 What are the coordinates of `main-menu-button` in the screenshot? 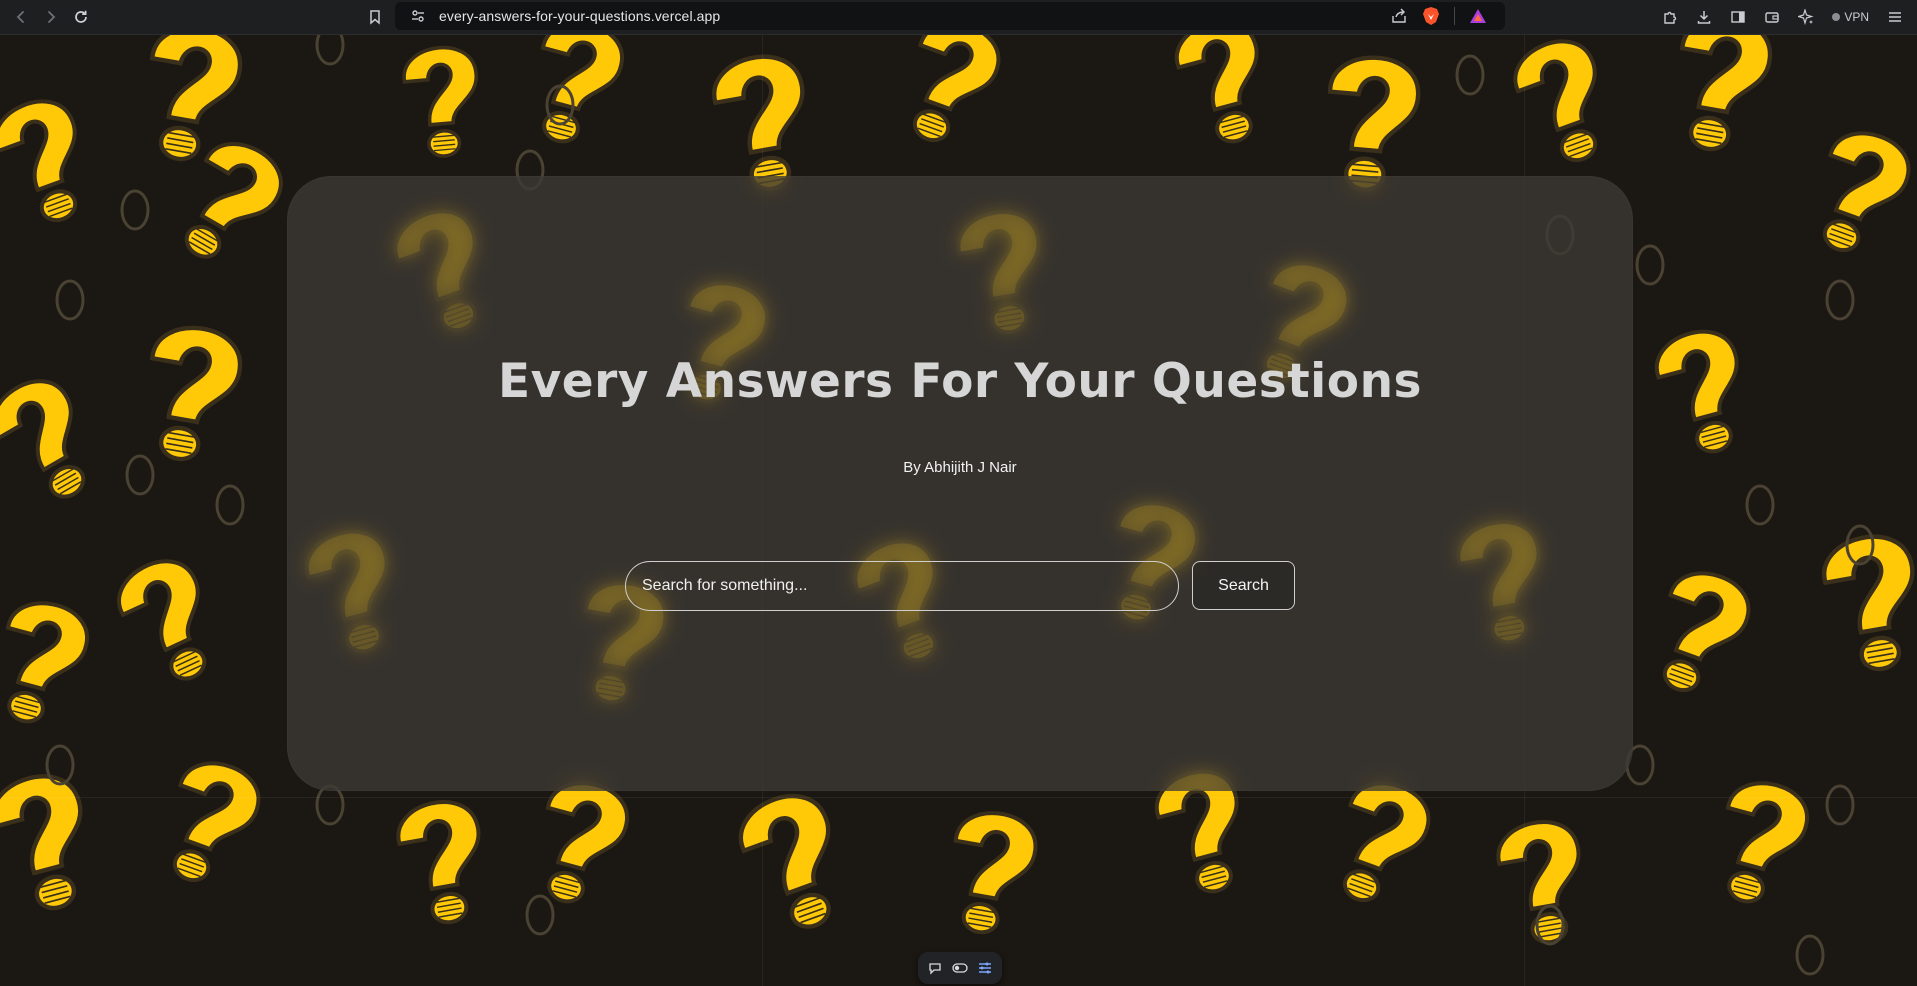 It's located at (1895, 17).